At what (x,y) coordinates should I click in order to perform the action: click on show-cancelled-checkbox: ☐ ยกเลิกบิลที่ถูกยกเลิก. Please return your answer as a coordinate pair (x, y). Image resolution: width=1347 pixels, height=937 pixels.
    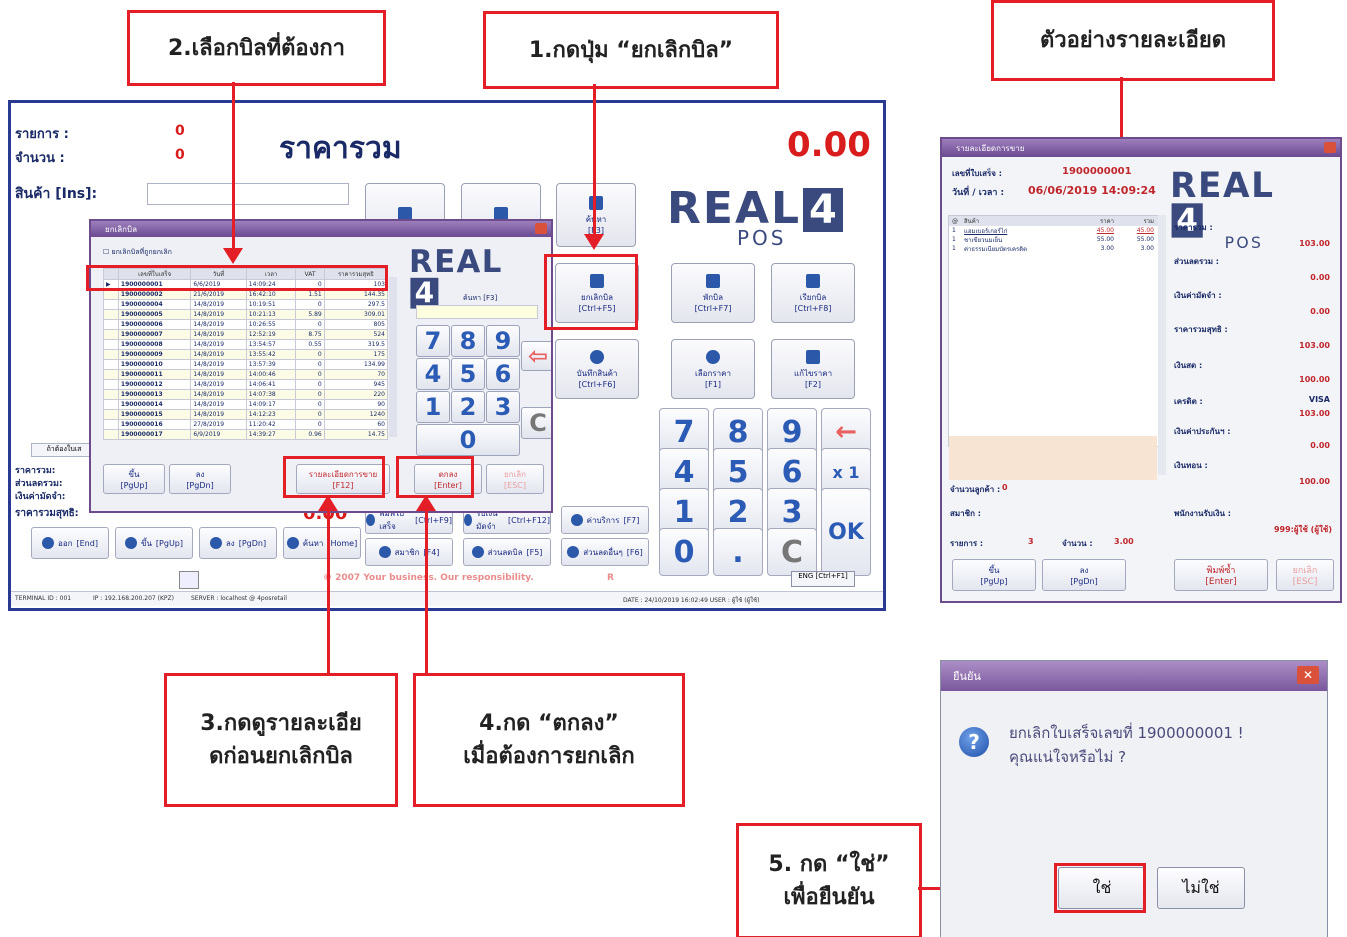
    Looking at the image, I should click on (137, 252).